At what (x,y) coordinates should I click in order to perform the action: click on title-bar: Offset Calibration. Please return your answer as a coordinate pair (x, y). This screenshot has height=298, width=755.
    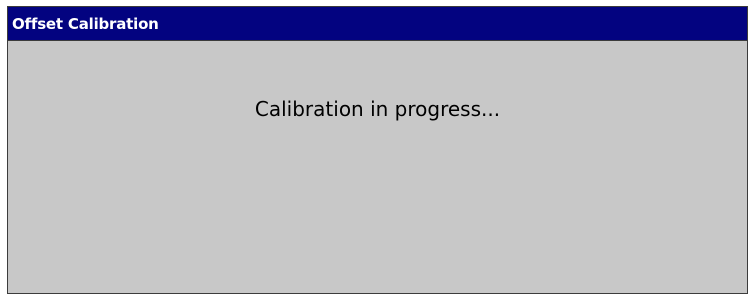
    Looking at the image, I should click on (377, 24).